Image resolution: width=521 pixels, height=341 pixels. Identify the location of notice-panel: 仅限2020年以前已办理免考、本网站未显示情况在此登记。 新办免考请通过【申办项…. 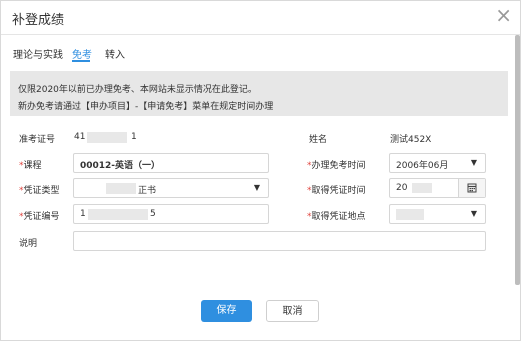
(259, 93).